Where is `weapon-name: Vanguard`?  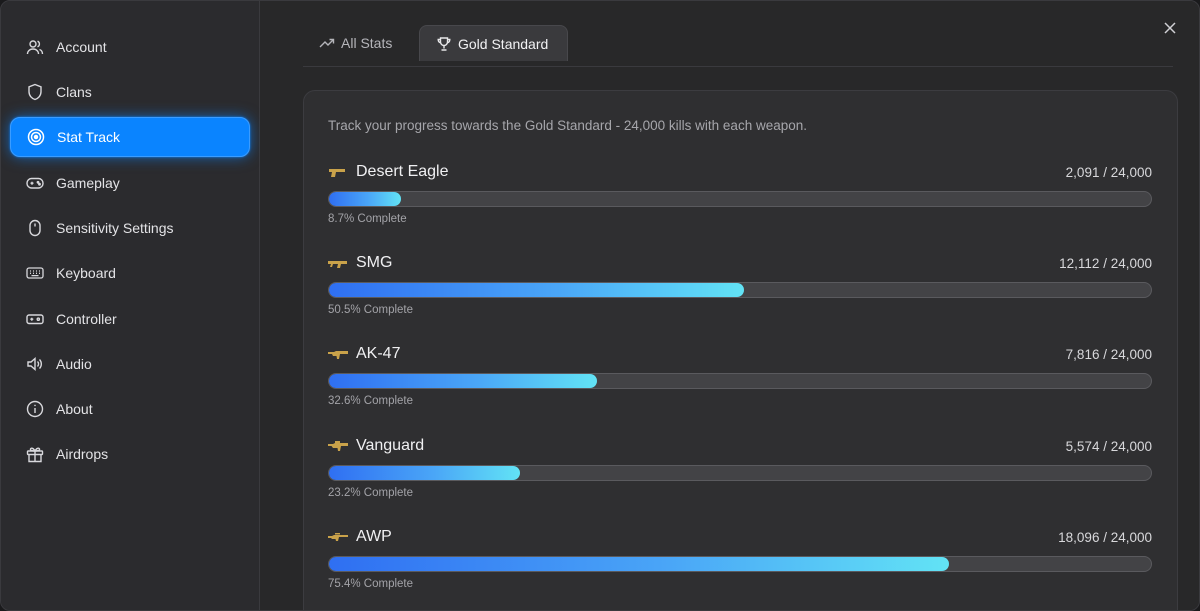
weapon-name: Vanguard is located at coordinates (390, 445).